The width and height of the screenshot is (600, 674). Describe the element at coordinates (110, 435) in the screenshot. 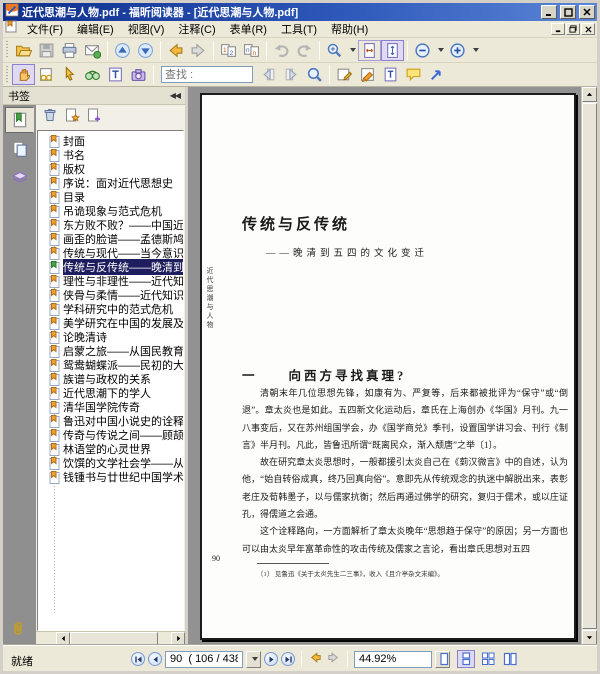

I see `bookmark-item: 传奇与传说之间——顾颉刚的` at that location.